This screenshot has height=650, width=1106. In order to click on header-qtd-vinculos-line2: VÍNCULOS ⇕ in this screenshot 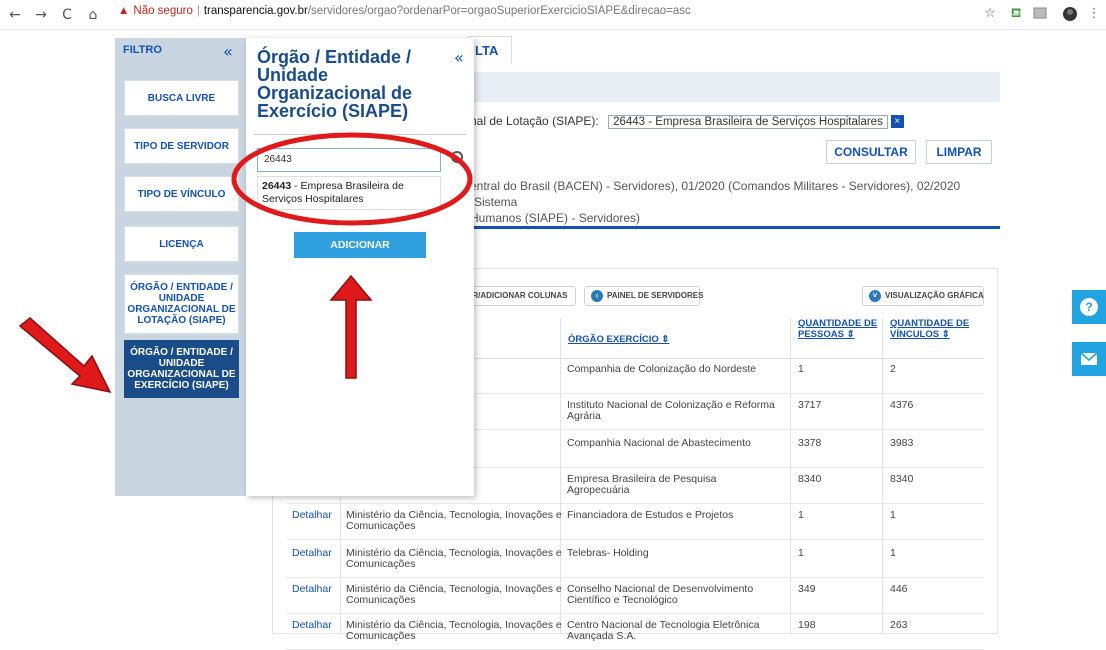, I will do `click(920, 334)`.